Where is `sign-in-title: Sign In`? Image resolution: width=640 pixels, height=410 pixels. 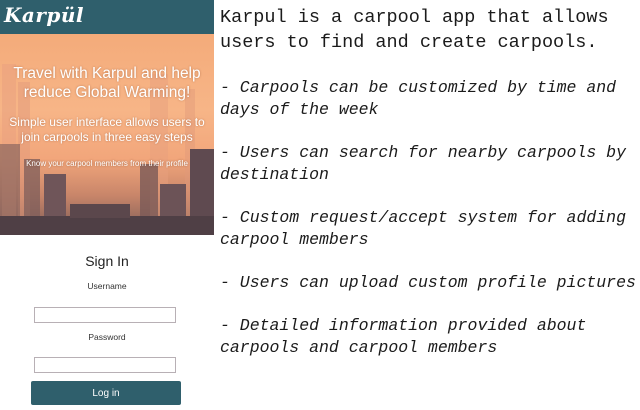
sign-in-title: Sign In is located at coordinates (107, 261).